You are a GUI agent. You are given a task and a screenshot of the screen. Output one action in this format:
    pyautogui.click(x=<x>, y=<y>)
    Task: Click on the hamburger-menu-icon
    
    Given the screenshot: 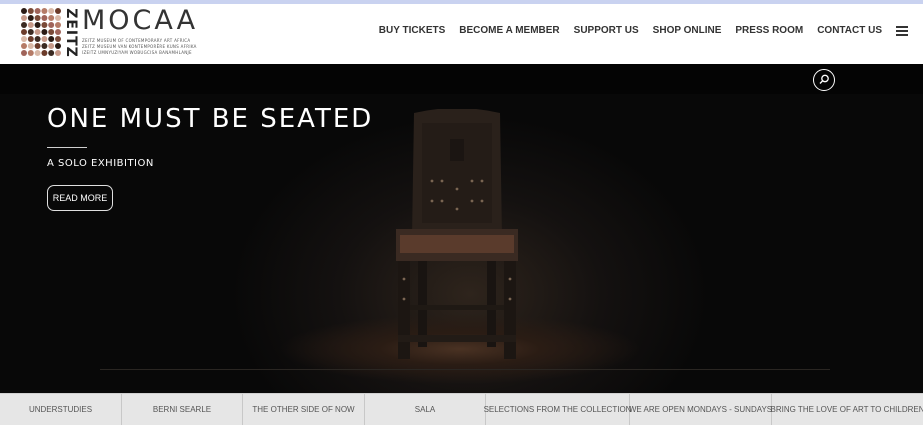 What is the action you would take?
    pyautogui.click(x=902, y=31)
    